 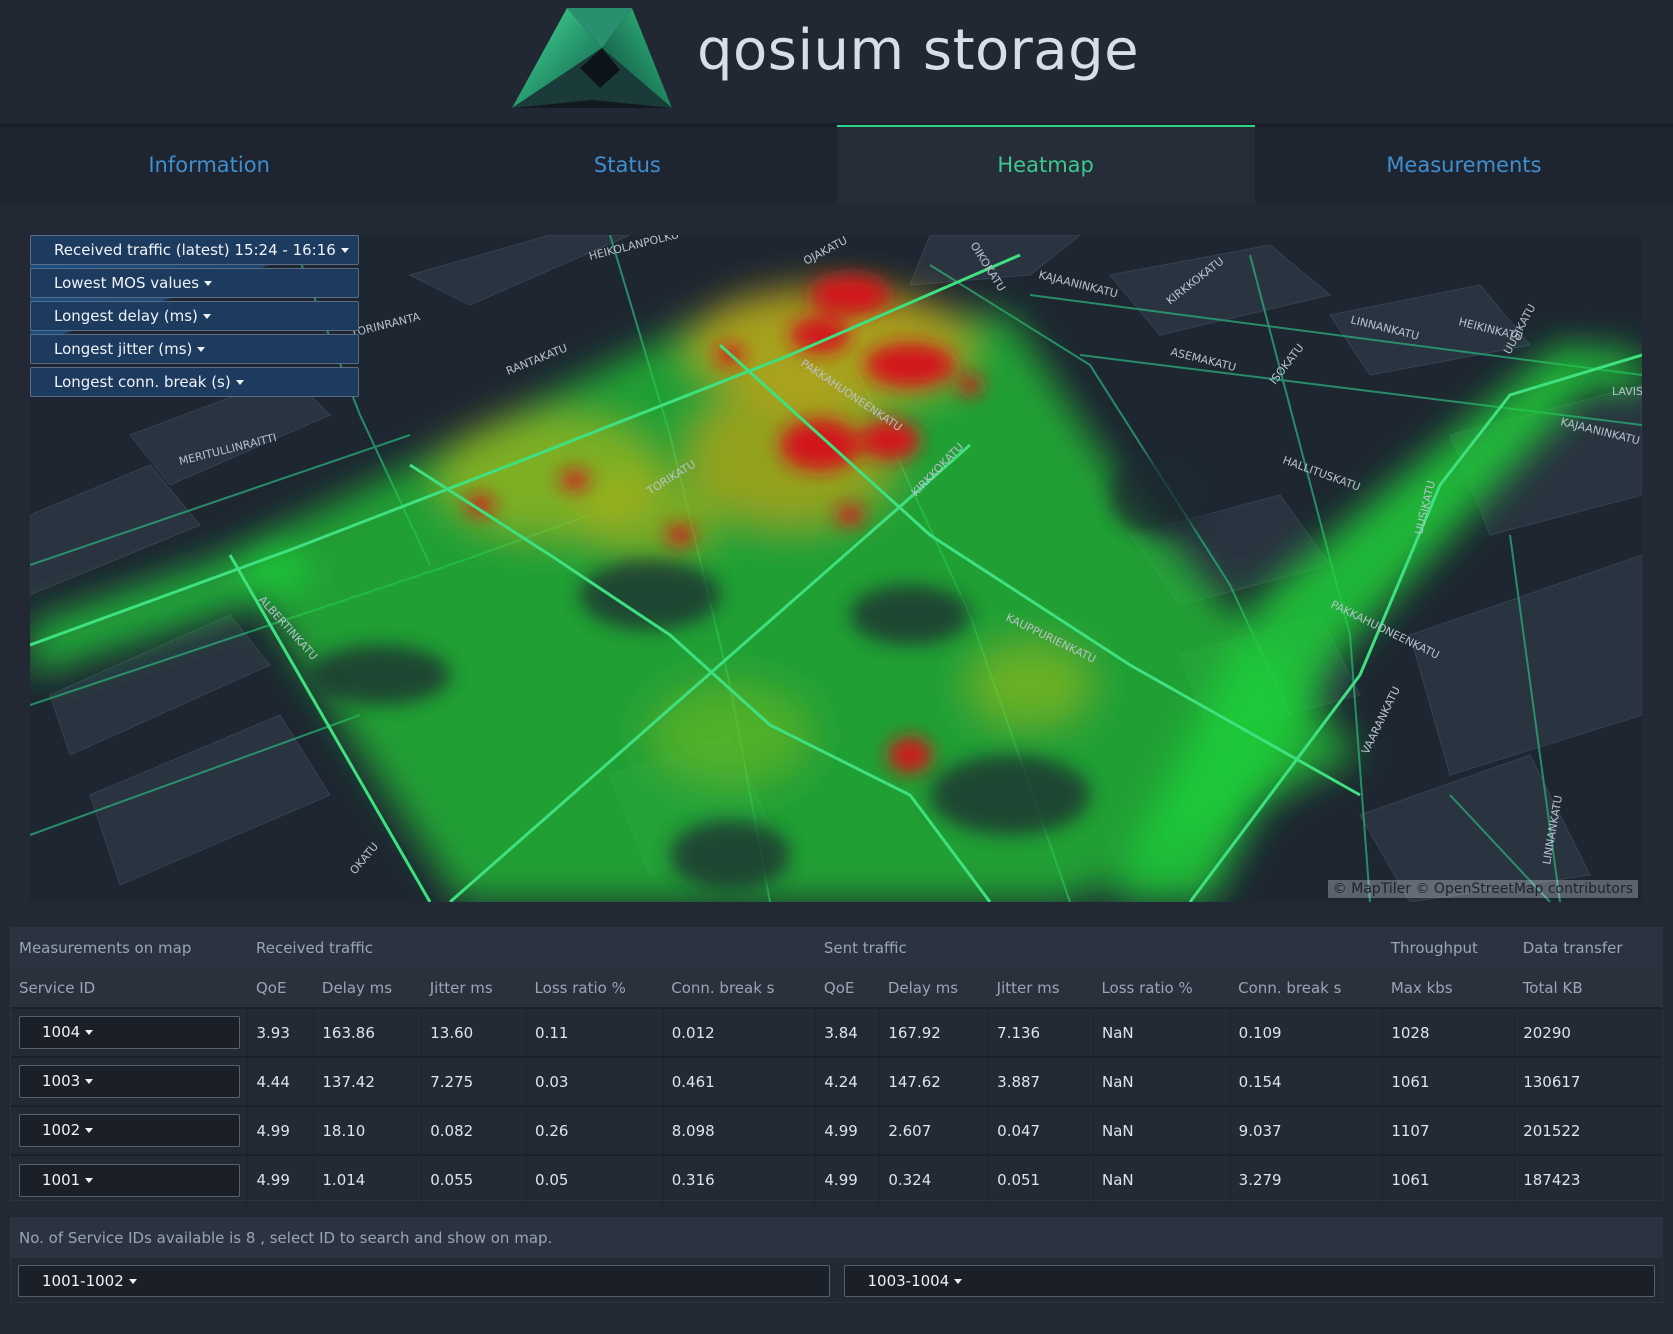 What do you see at coordinates (740, 1081) in the screenshot?
I see `table-cell: 0.461` at bounding box center [740, 1081].